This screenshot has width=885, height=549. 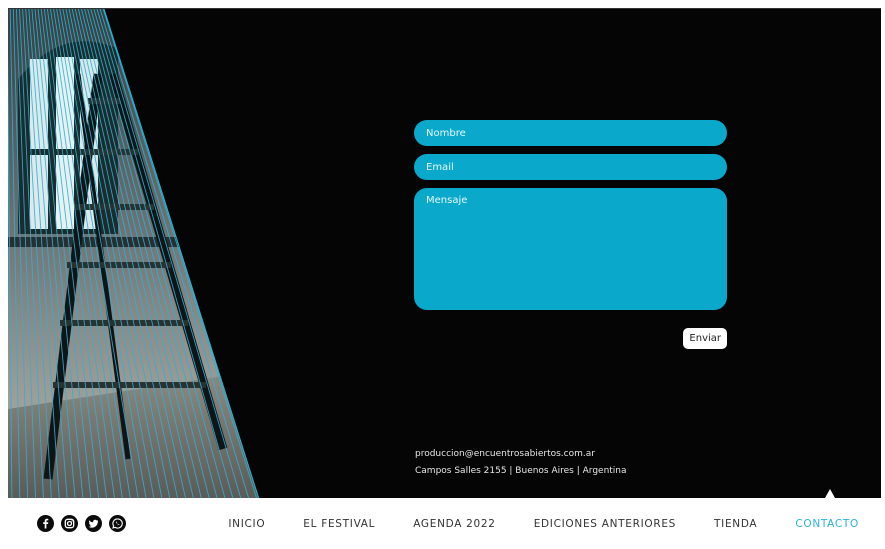 I want to click on nav-item-agenda-2022: AGENDA 2022, so click(x=454, y=524).